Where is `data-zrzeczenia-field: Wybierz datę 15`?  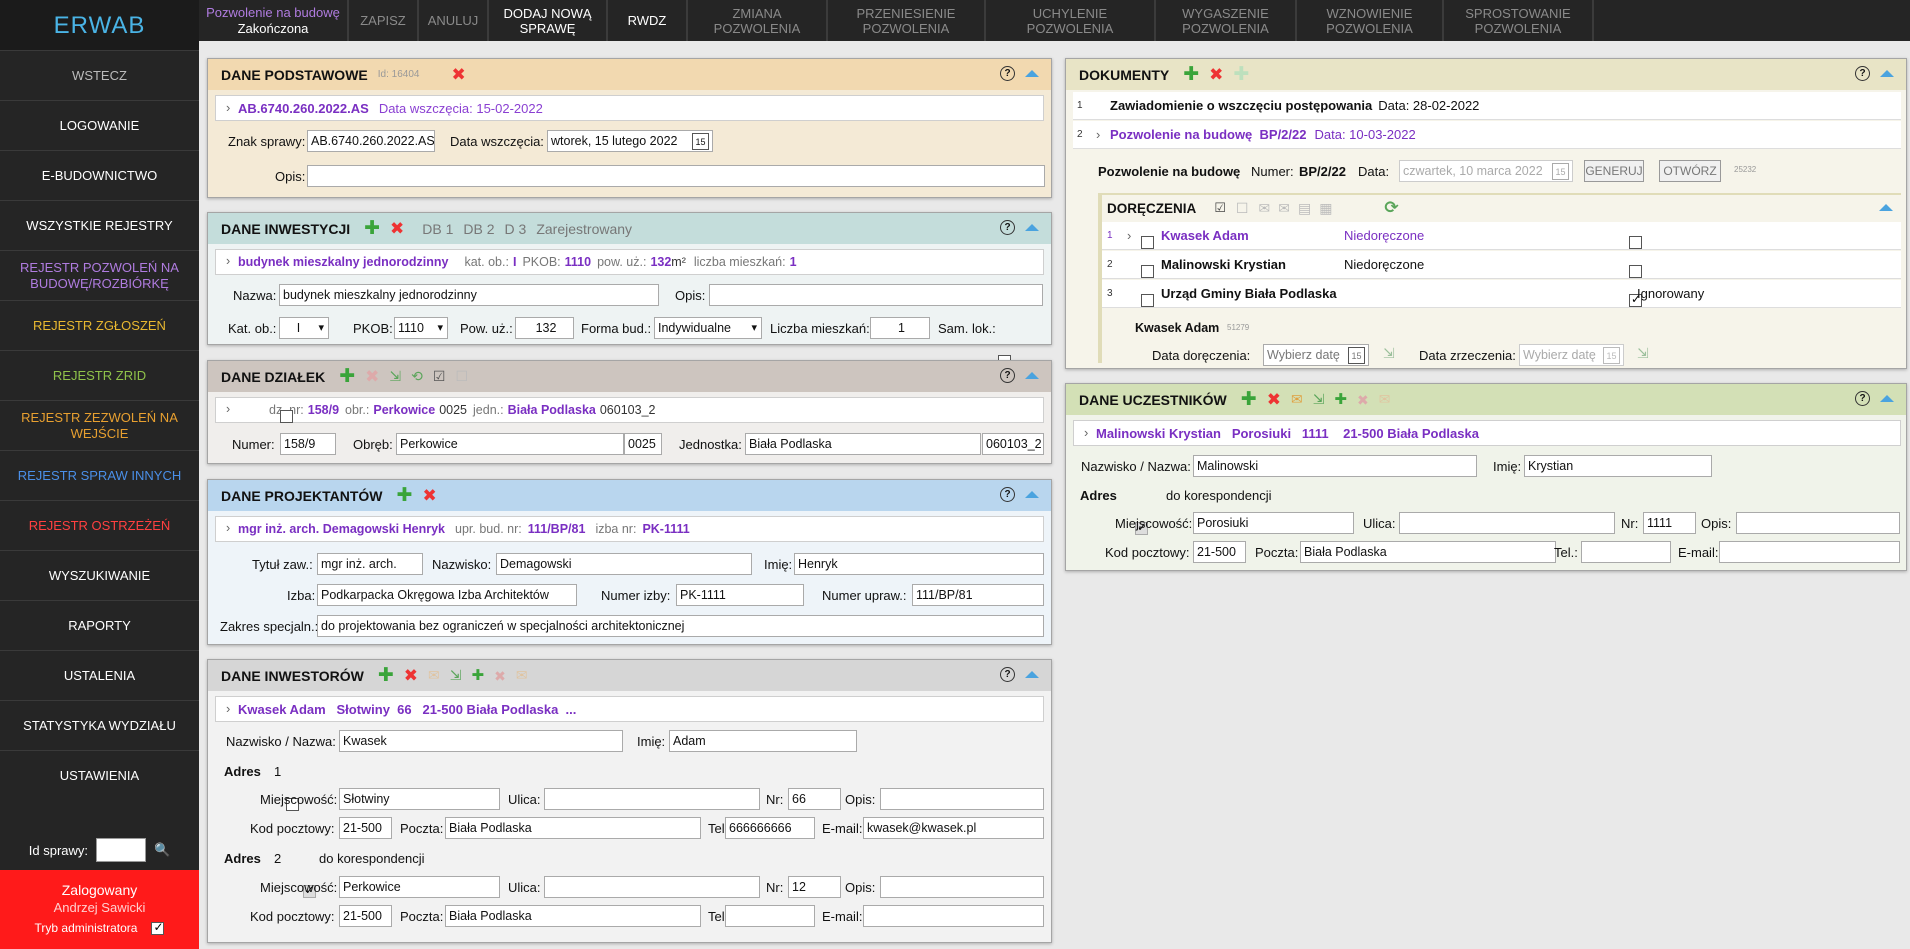 data-zrzeczenia-field: Wybierz datę 15 is located at coordinates (1571, 355).